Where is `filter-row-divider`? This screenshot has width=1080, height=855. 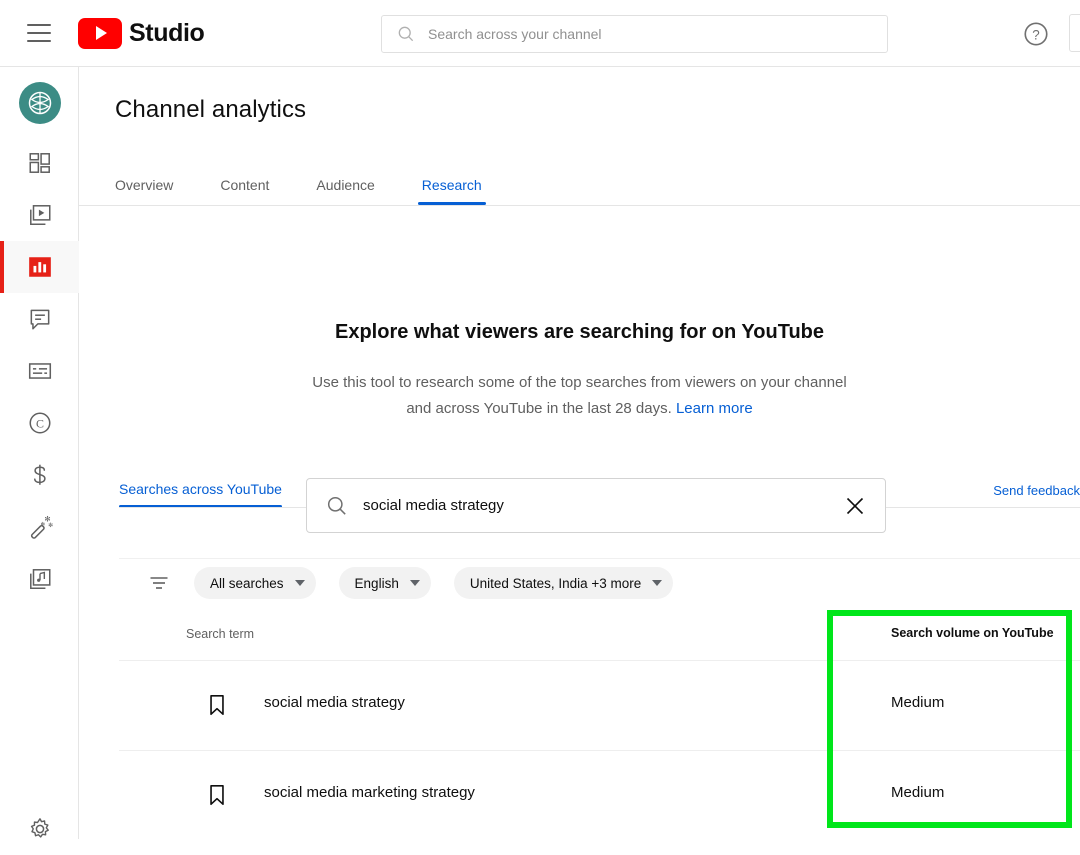 filter-row-divider is located at coordinates (599, 558).